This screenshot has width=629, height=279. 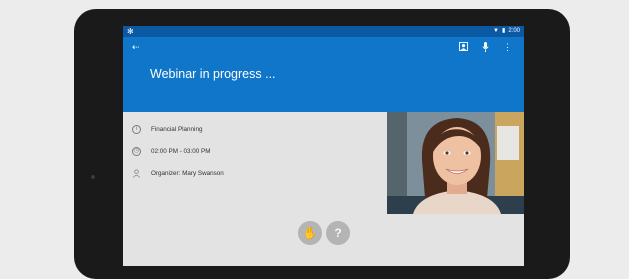 I want to click on clock-icon: ◷, so click(x=136, y=151).